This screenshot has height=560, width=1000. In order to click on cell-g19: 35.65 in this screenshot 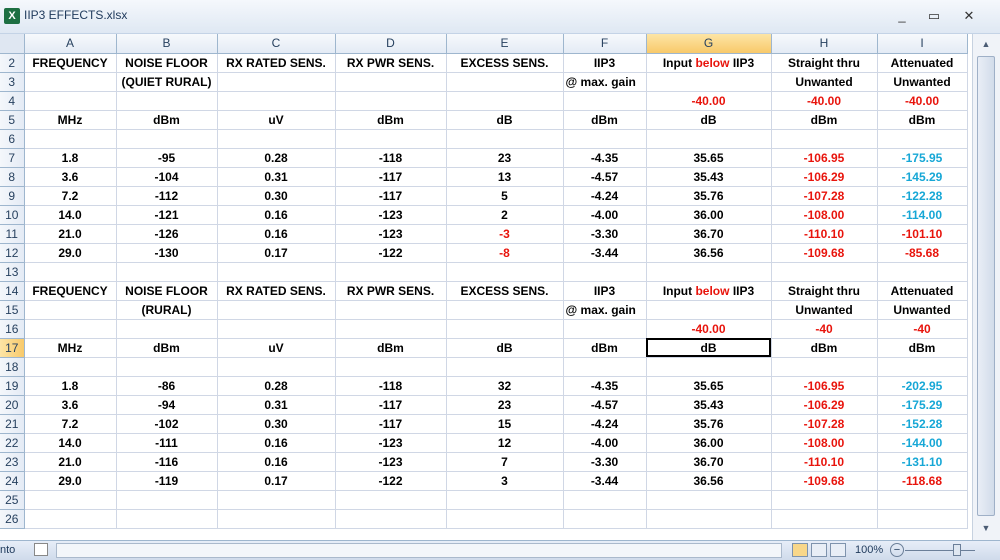, I will do `click(709, 386)`.